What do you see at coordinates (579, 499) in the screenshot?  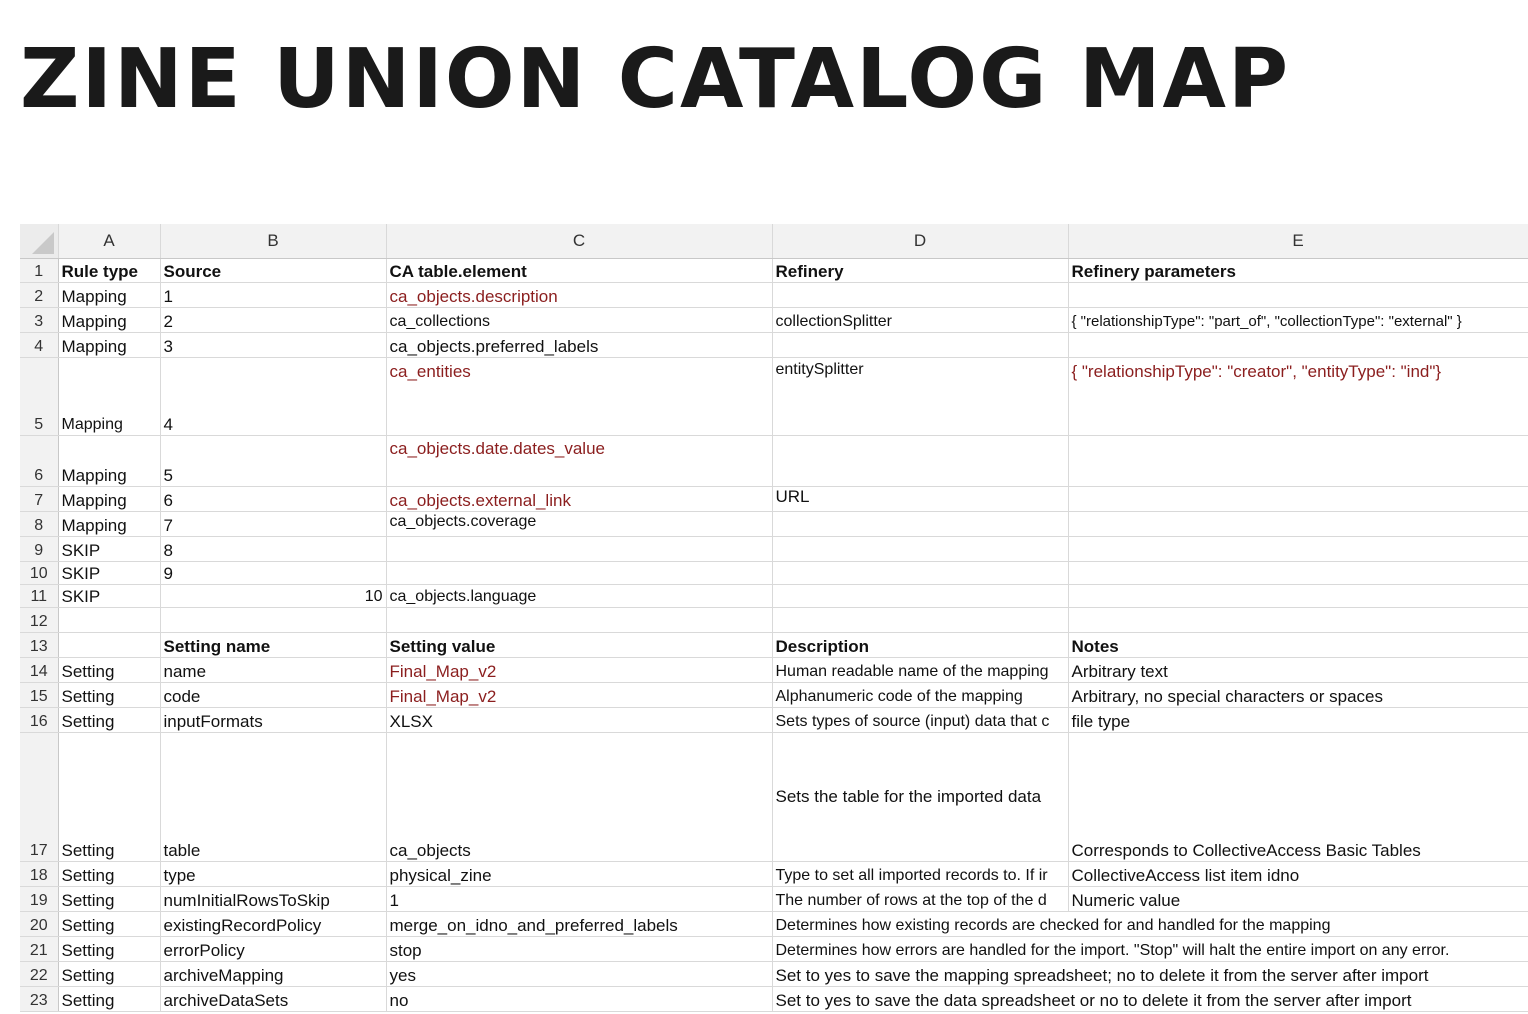 I see `cell-c: ca_objects.external_link` at bounding box center [579, 499].